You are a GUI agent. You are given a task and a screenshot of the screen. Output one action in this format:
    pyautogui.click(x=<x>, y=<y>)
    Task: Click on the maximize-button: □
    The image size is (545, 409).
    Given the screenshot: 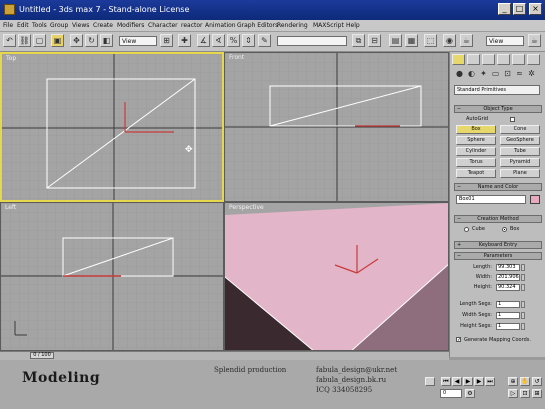 What is the action you would take?
    pyautogui.click(x=519, y=9)
    